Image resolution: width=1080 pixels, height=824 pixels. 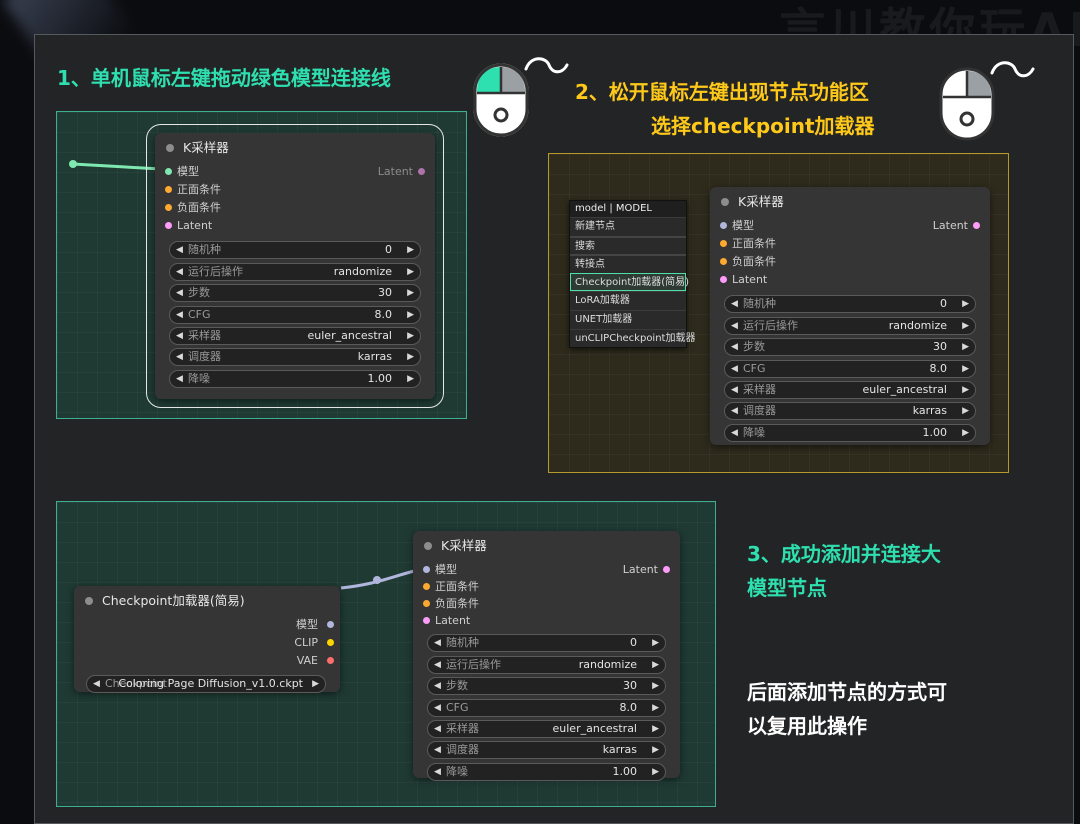 What do you see at coordinates (207, 661) in the screenshot?
I see `output-slot-vae: VAE` at bounding box center [207, 661].